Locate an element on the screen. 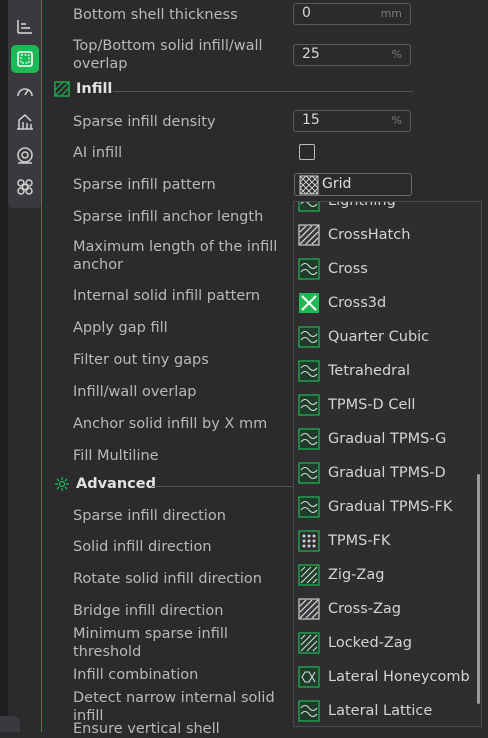  dropdown-item-cross3d: Cross3d is located at coordinates (388, 303).